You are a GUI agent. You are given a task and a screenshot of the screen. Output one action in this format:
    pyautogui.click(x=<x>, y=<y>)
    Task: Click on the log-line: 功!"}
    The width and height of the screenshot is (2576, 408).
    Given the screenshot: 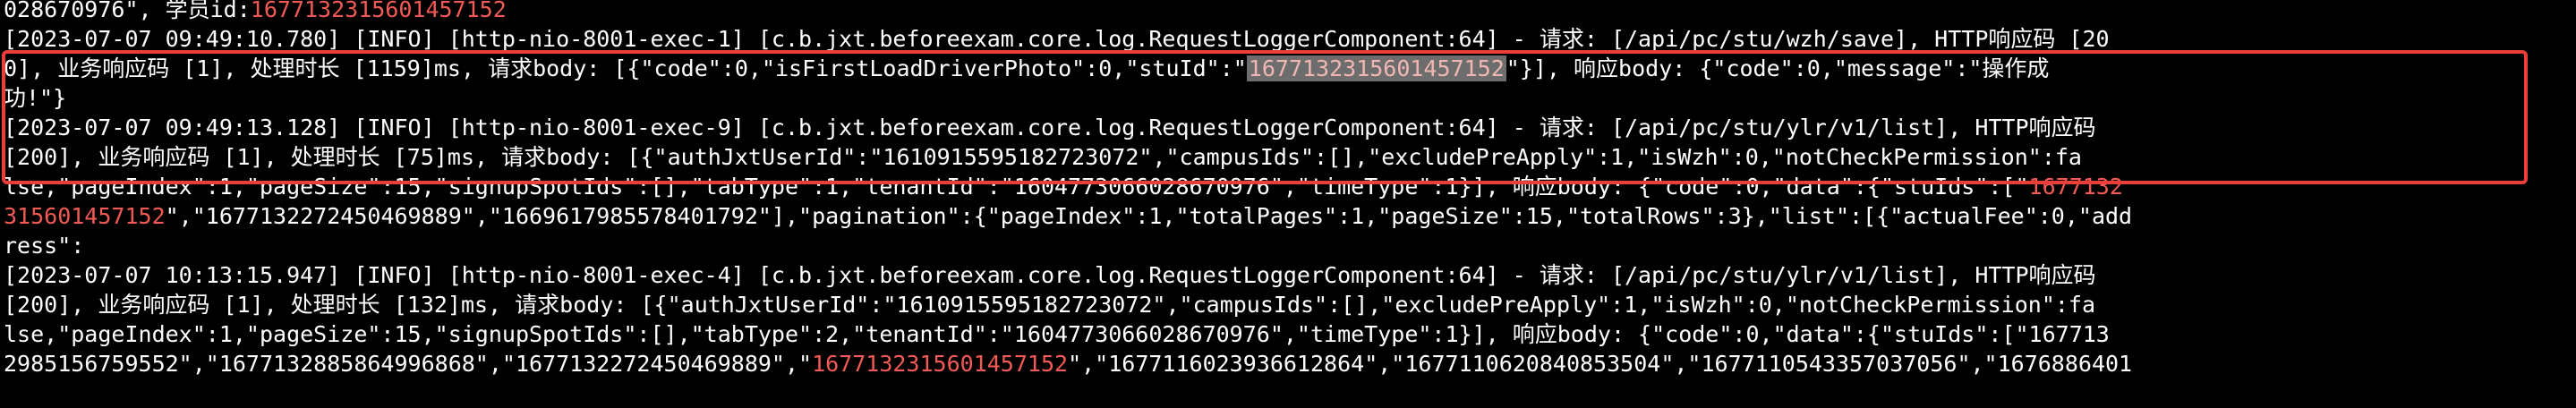 What is the action you would take?
    pyautogui.click(x=35, y=98)
    